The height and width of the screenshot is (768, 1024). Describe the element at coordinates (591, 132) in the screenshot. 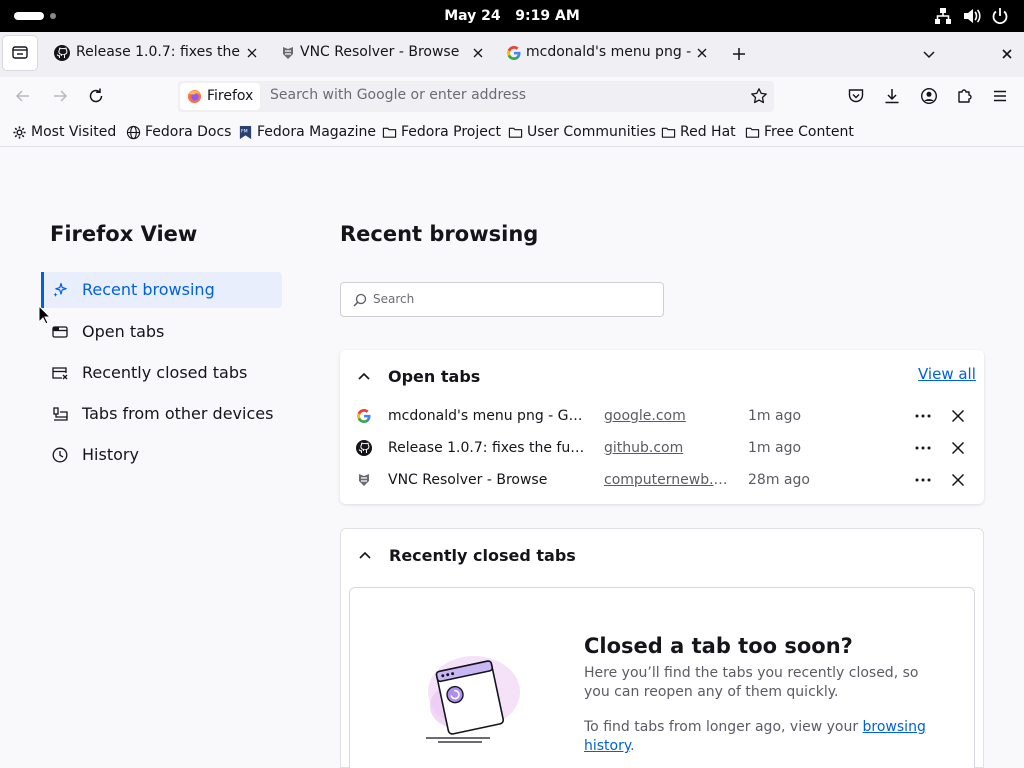

I see `bookmark-label: User Communities` at that location.